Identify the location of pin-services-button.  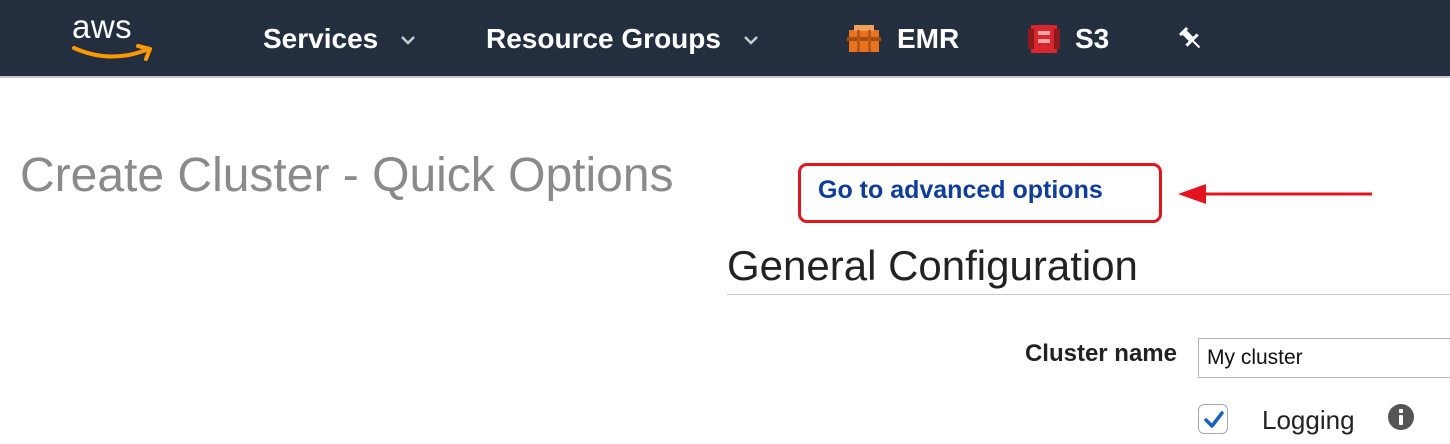
(1191, 39).